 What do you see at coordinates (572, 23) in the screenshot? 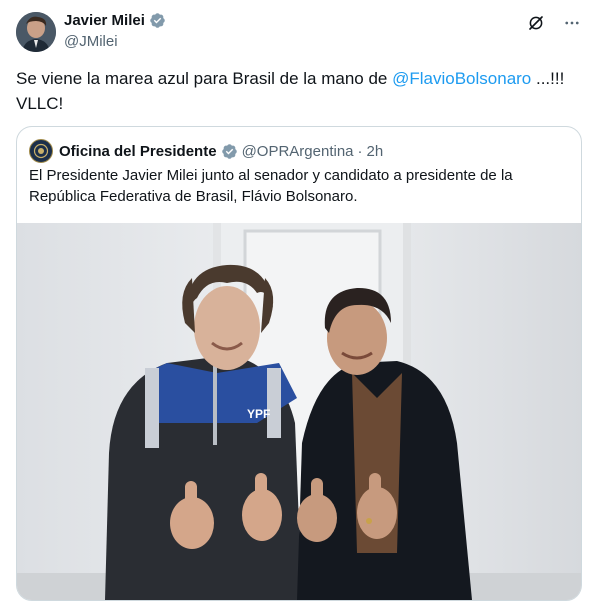
I see `more-icon` at bounding box center [572, 23].